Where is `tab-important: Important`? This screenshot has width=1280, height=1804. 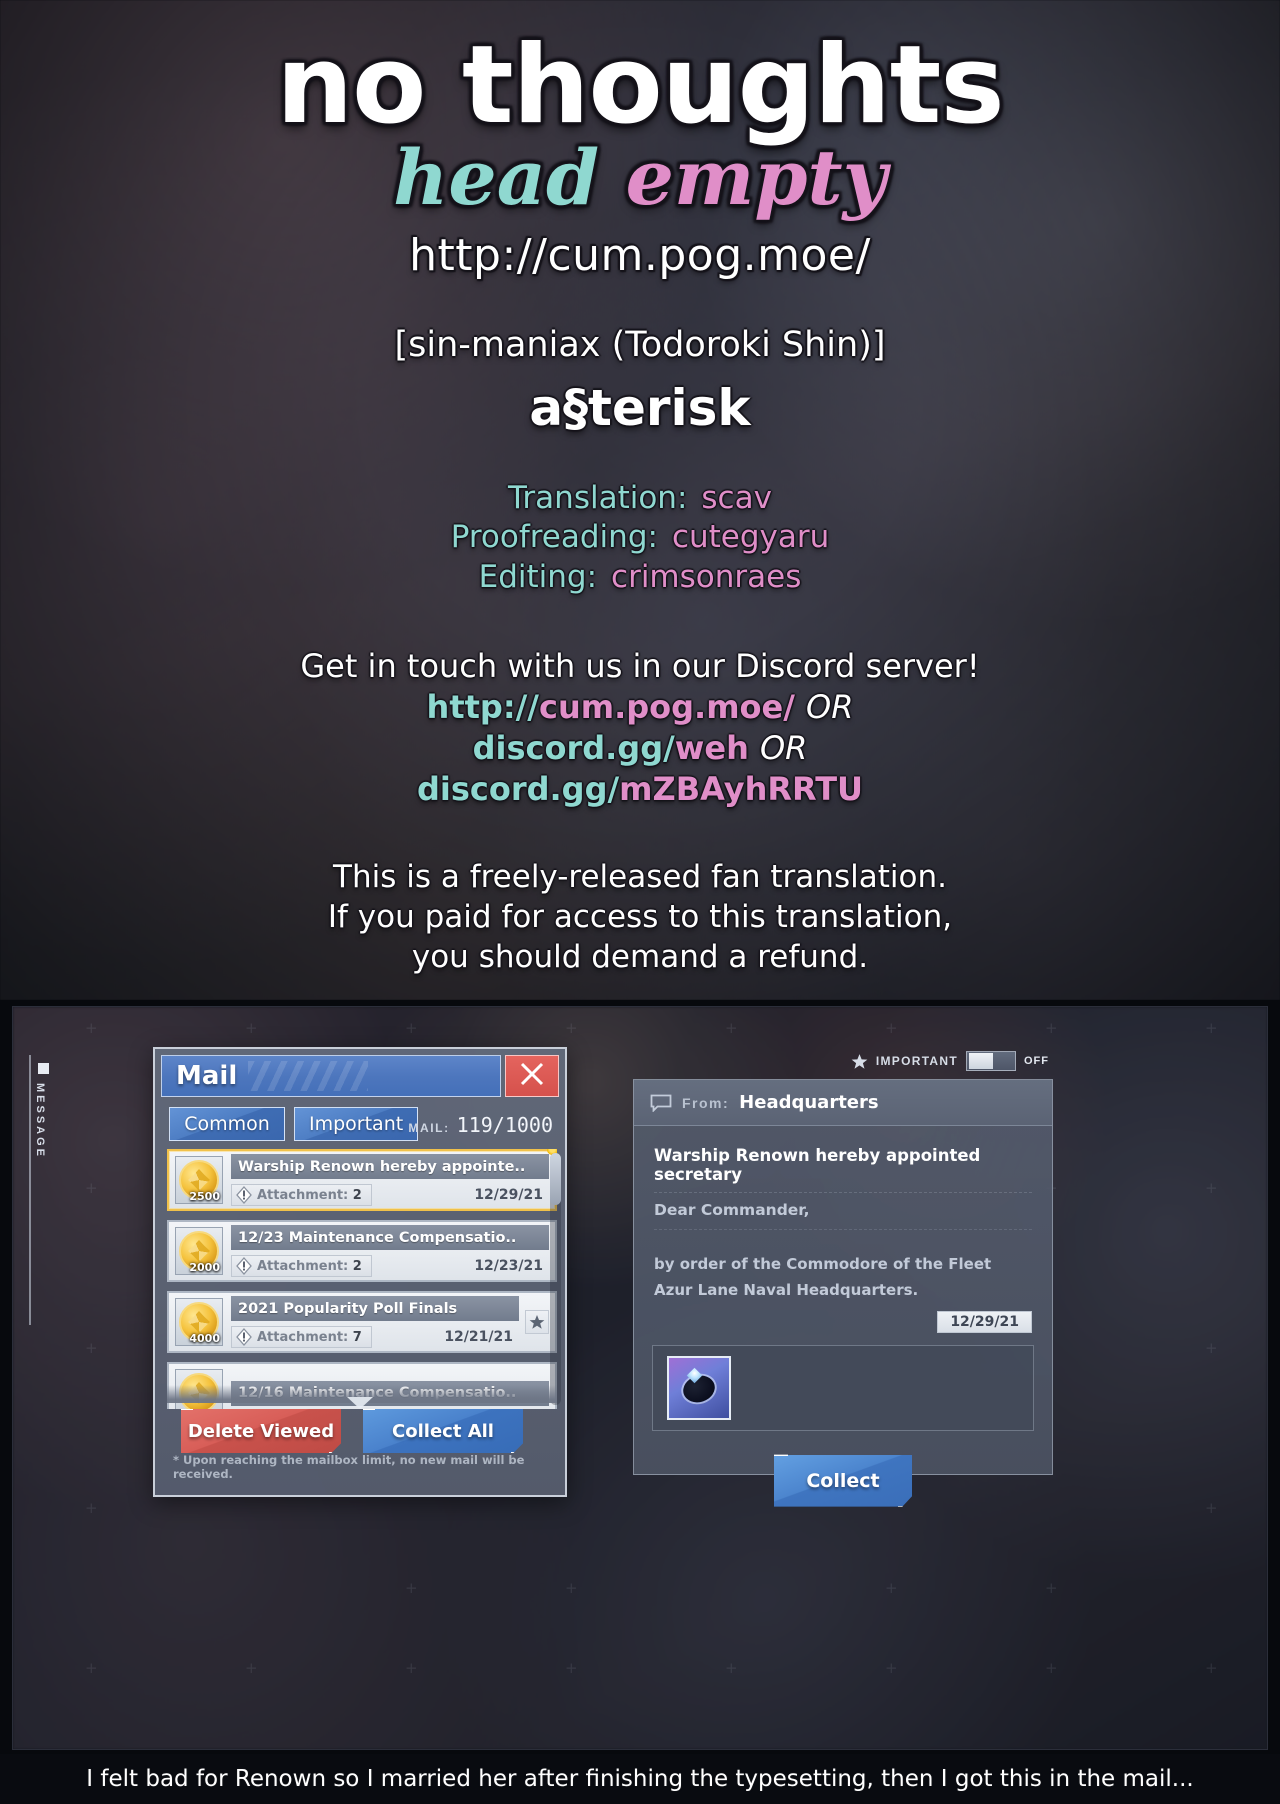
tab-important: Important is located at coordinates (356, 1124).